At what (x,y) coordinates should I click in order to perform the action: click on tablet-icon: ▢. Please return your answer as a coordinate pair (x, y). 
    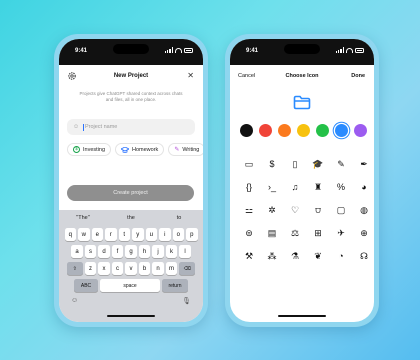
    Looking at the image, I should click on (341, 210).